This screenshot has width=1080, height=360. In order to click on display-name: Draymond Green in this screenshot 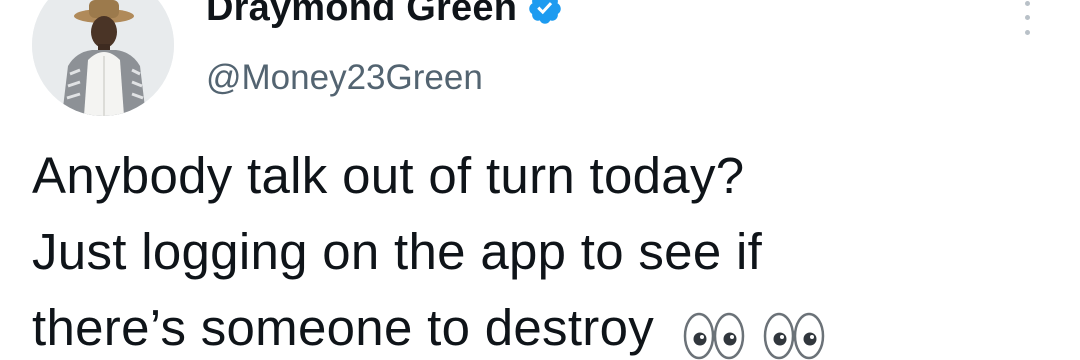, I will do `click(361, 15)`.